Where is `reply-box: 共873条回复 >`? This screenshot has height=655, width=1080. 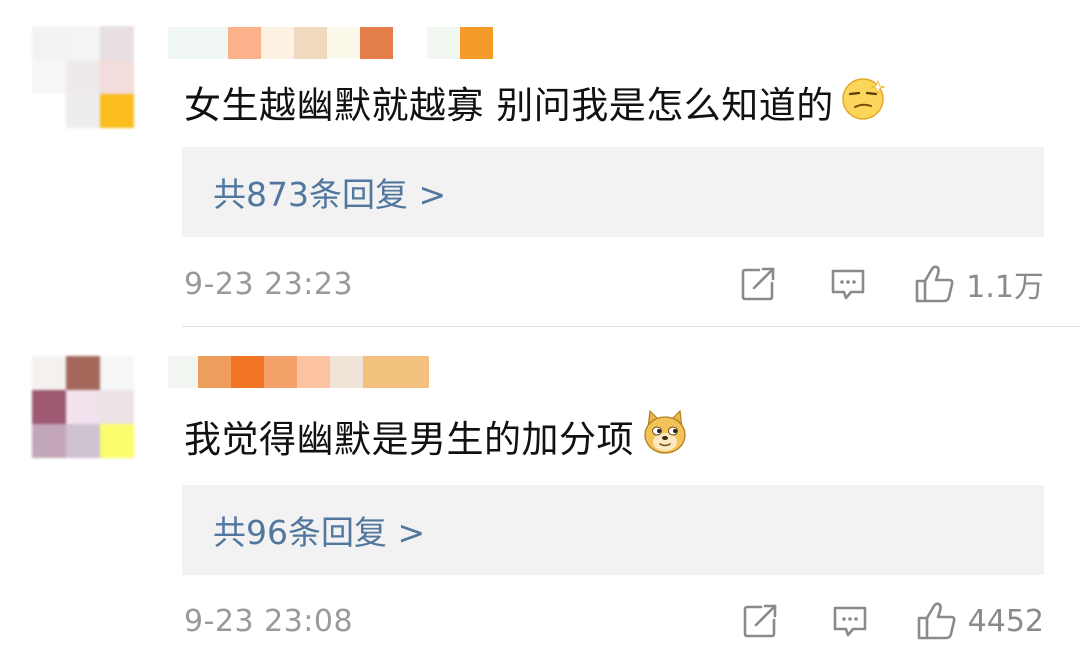 reply-box: 共873条回复 > is located at coordinates (613, 192).